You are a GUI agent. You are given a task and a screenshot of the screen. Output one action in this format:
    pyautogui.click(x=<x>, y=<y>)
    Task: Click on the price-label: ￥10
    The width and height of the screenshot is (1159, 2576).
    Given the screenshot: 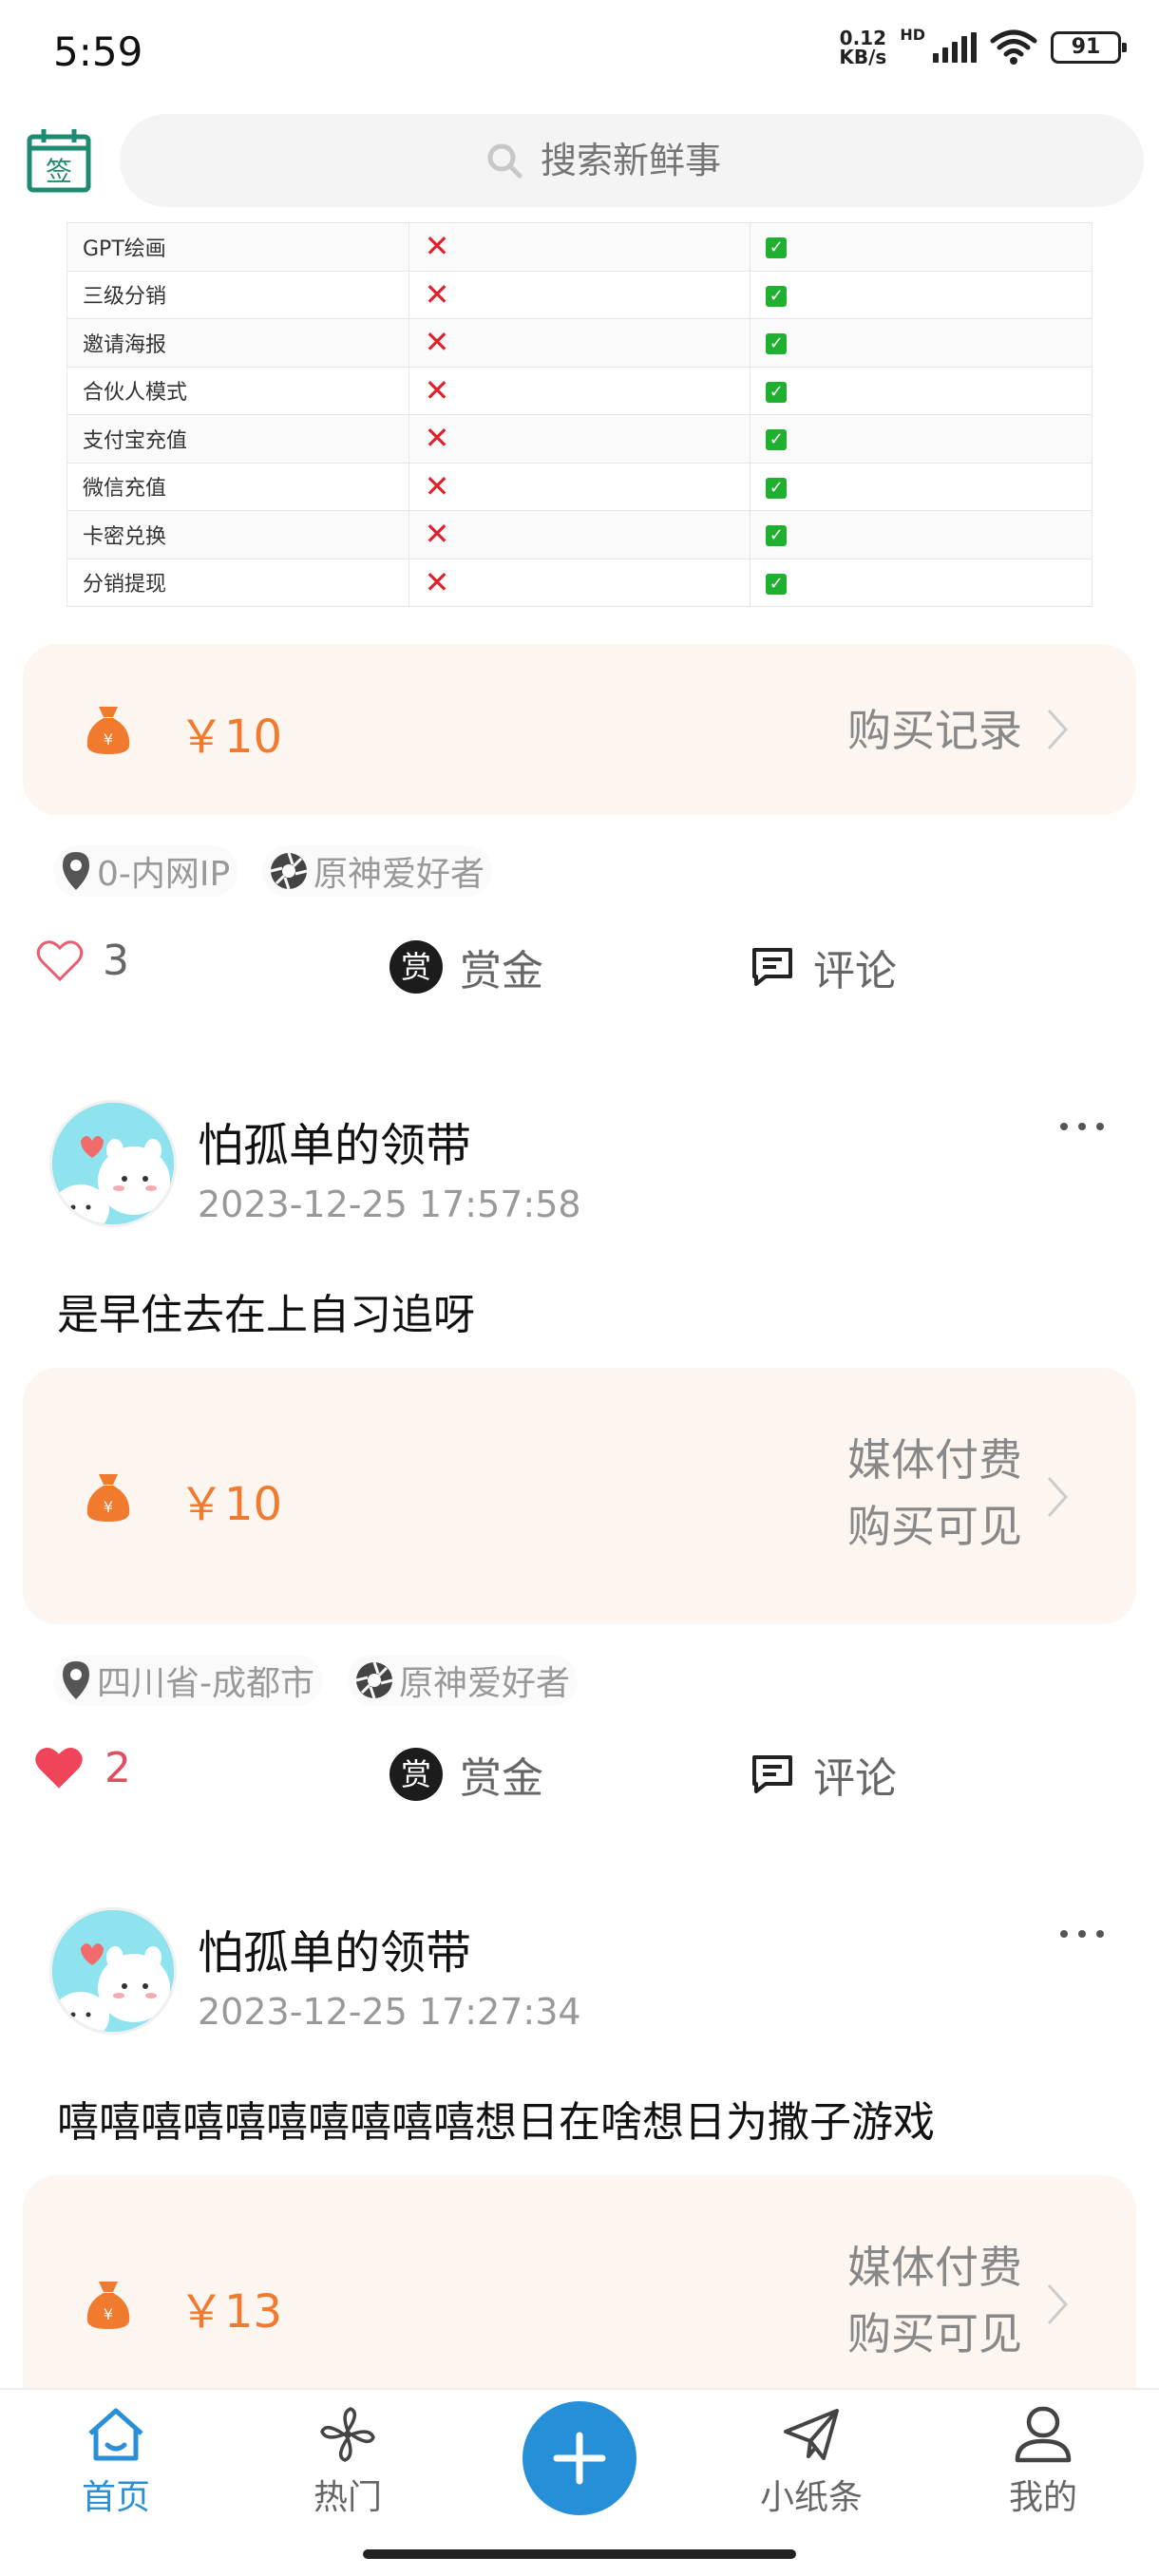 What is the action you would take?
    pyautogui.click(x=231, y=737)
    